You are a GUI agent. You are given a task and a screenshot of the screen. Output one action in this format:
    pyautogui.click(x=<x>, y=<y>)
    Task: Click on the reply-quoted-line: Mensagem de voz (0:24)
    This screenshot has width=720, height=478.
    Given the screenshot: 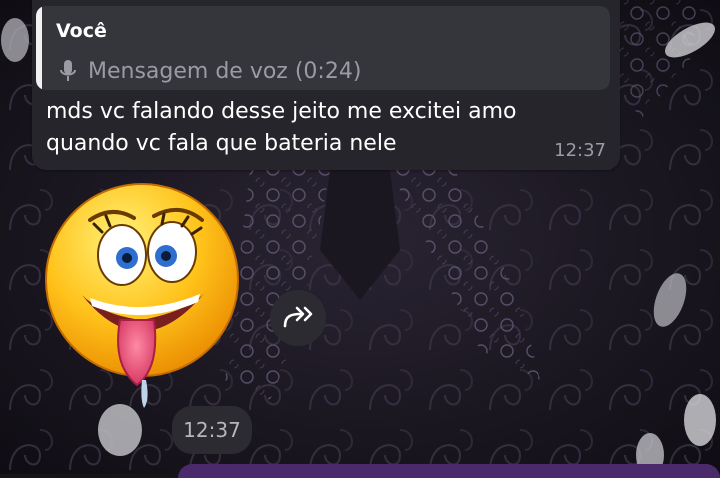 What is the action you would take?
    pyautogui.click(x=208, y=71)
    